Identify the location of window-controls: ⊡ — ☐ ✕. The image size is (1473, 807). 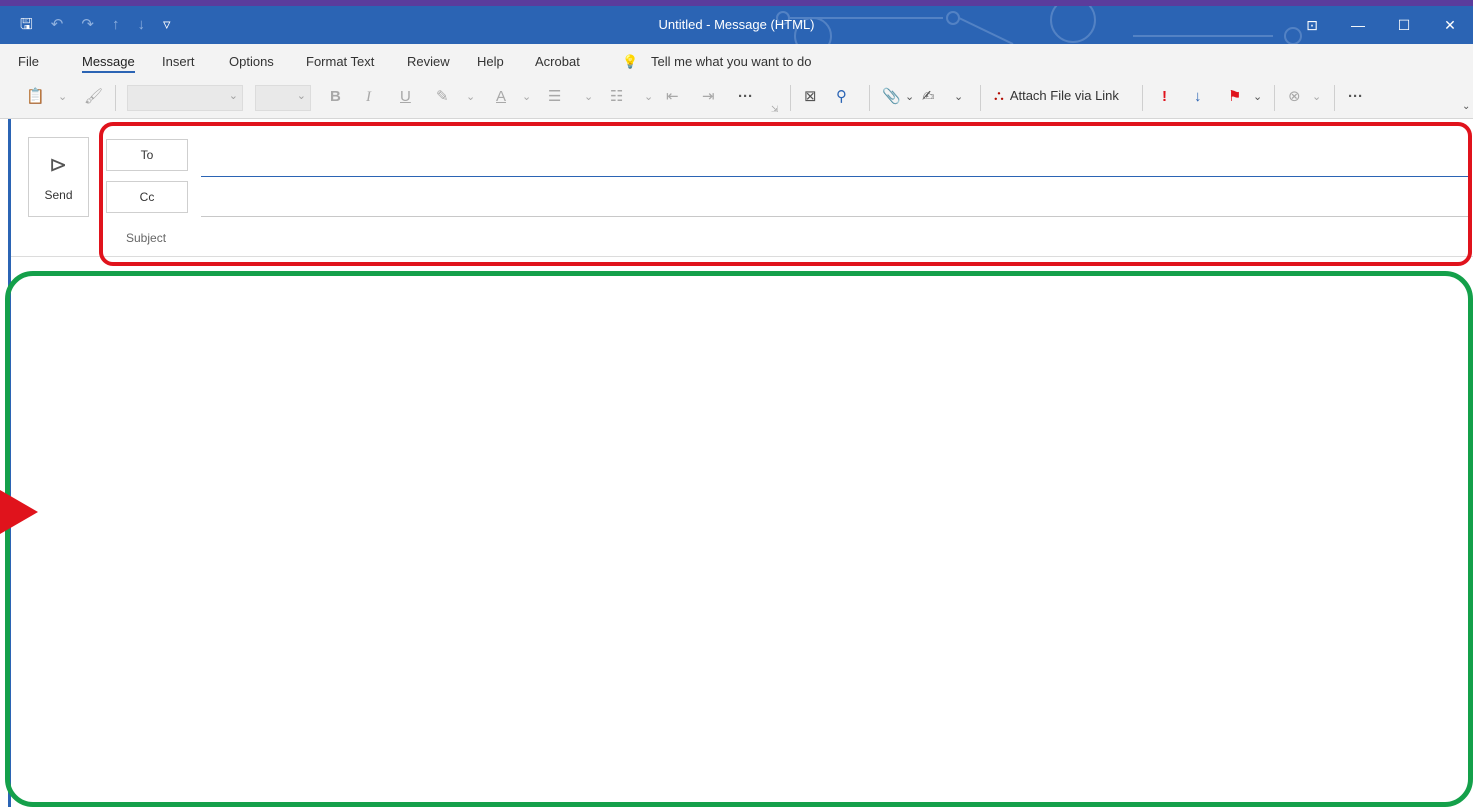
(1381, 25).